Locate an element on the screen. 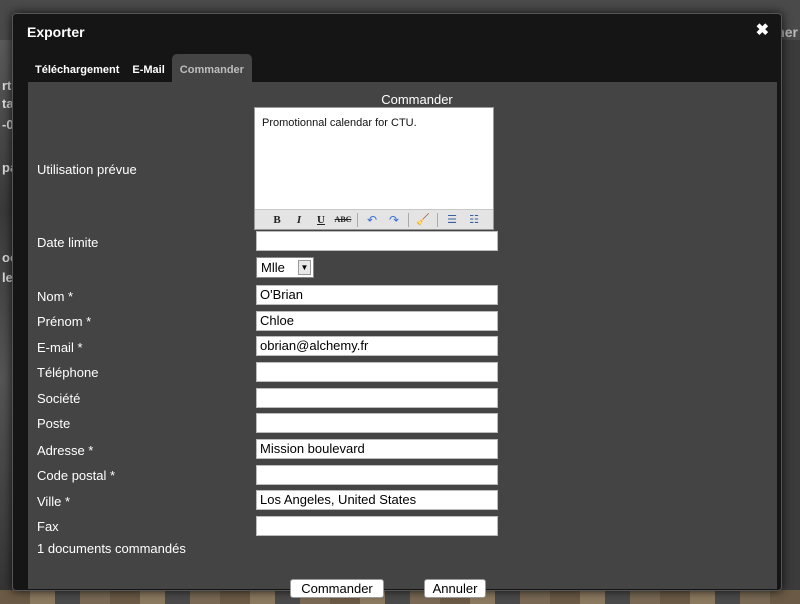 The image size is (800, 604). nom-label: Nom * is located at coordinates (55, 296).